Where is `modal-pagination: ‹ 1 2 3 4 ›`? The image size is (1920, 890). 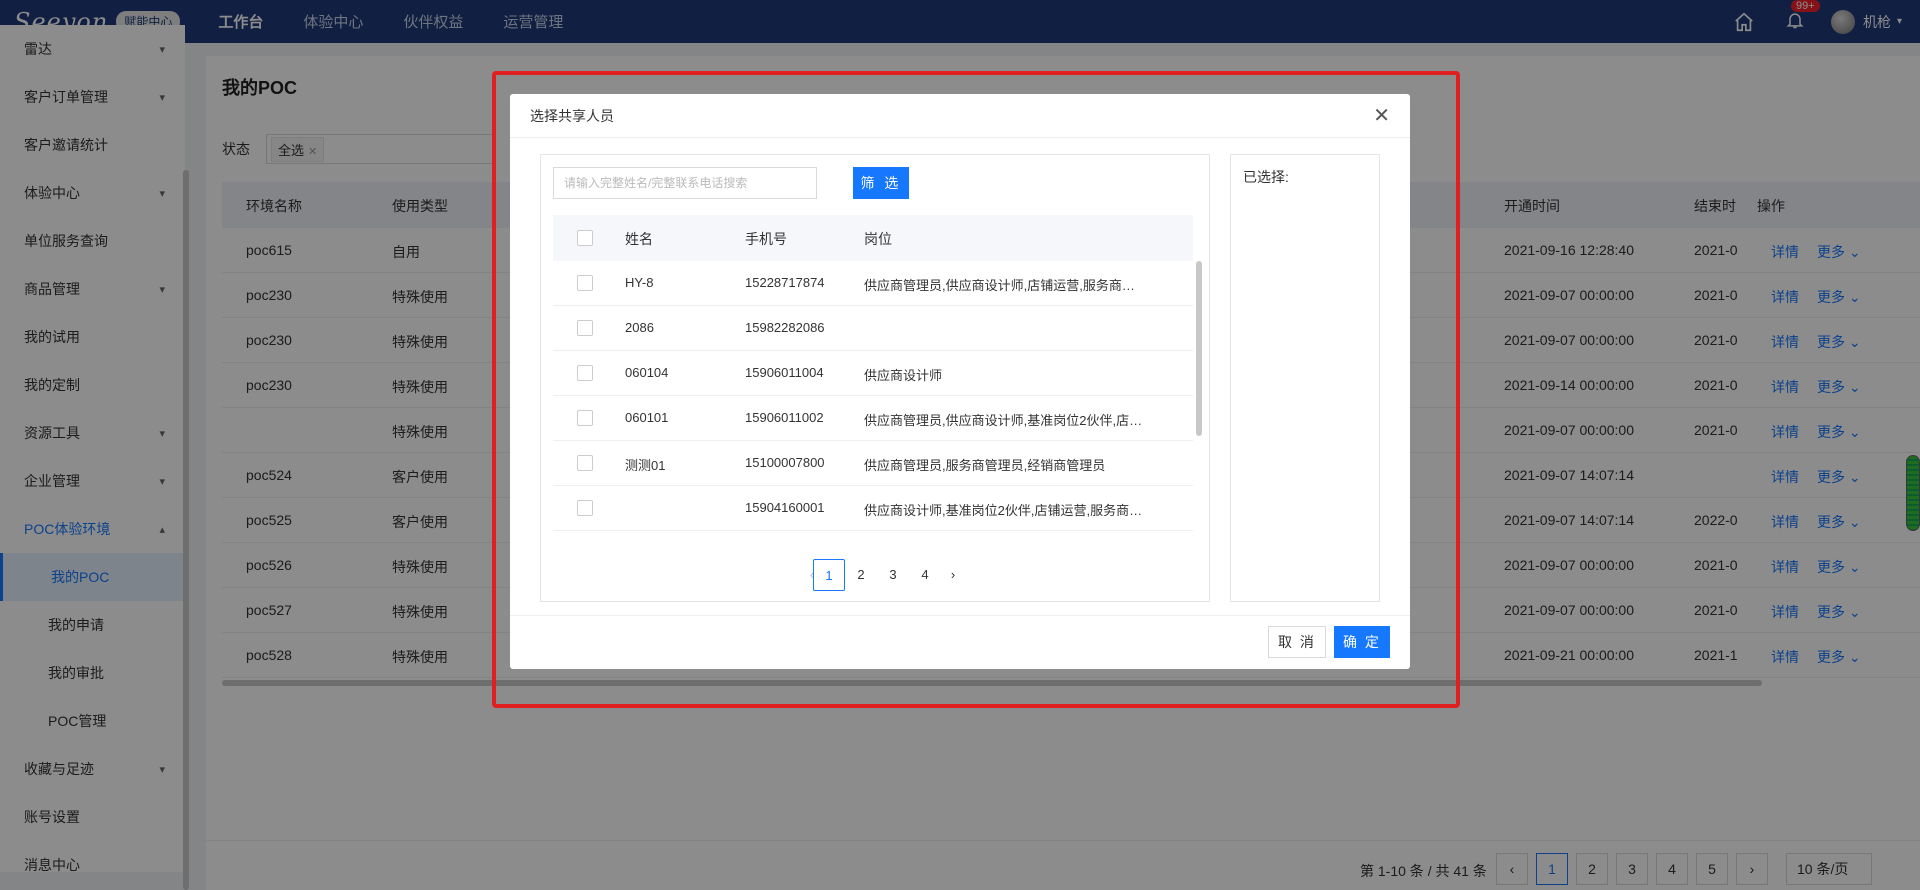
modal-pagination: ‹ 1 2 3 4 › is located at coordinates (876, 576).